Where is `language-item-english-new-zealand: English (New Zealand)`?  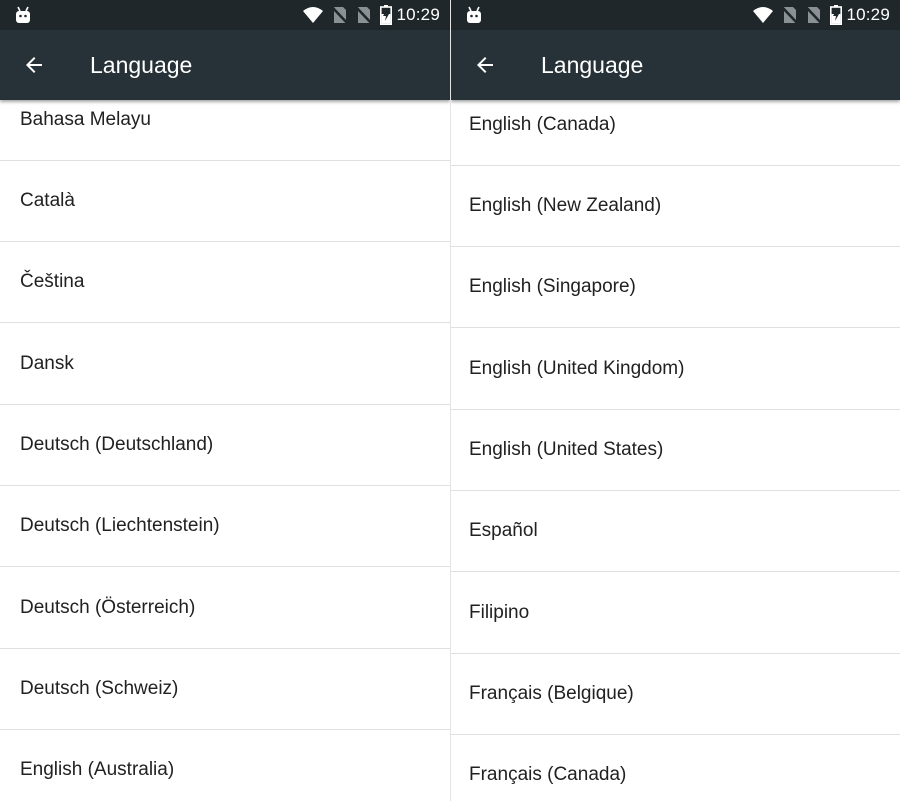
language-item-english-new-zealand: English (New Zealand) is located at coordinates (675, 206).